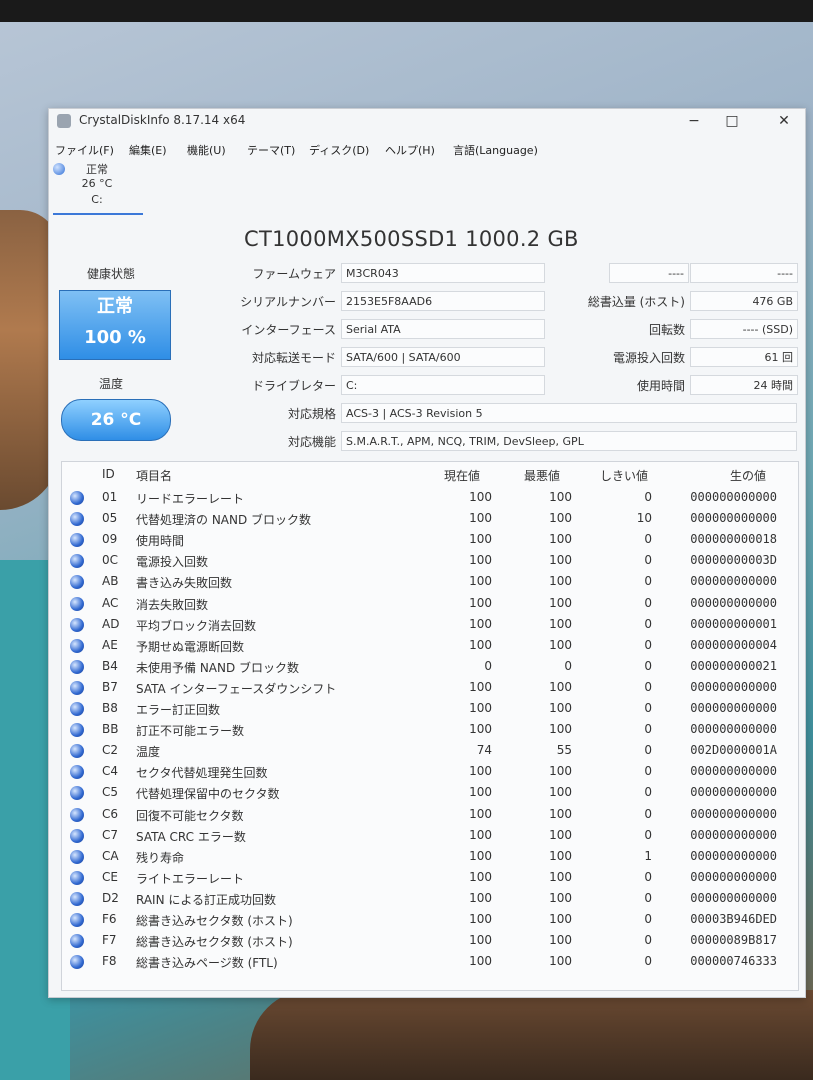  What do you see at coordinates (430, 941) in the screenshot?
I see `table-row: F7 総書き込みセクタ数 (ホスト) 100 100 0 00000089B817` at bounding box center [430, 941].